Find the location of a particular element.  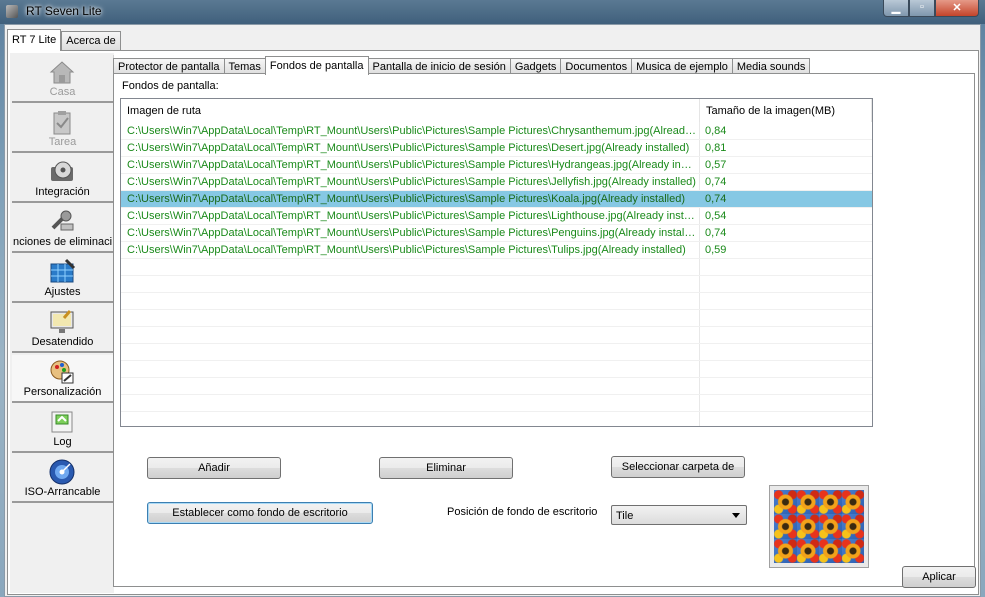

sidebar-item-log: Log is located at coordinates (63, 429).